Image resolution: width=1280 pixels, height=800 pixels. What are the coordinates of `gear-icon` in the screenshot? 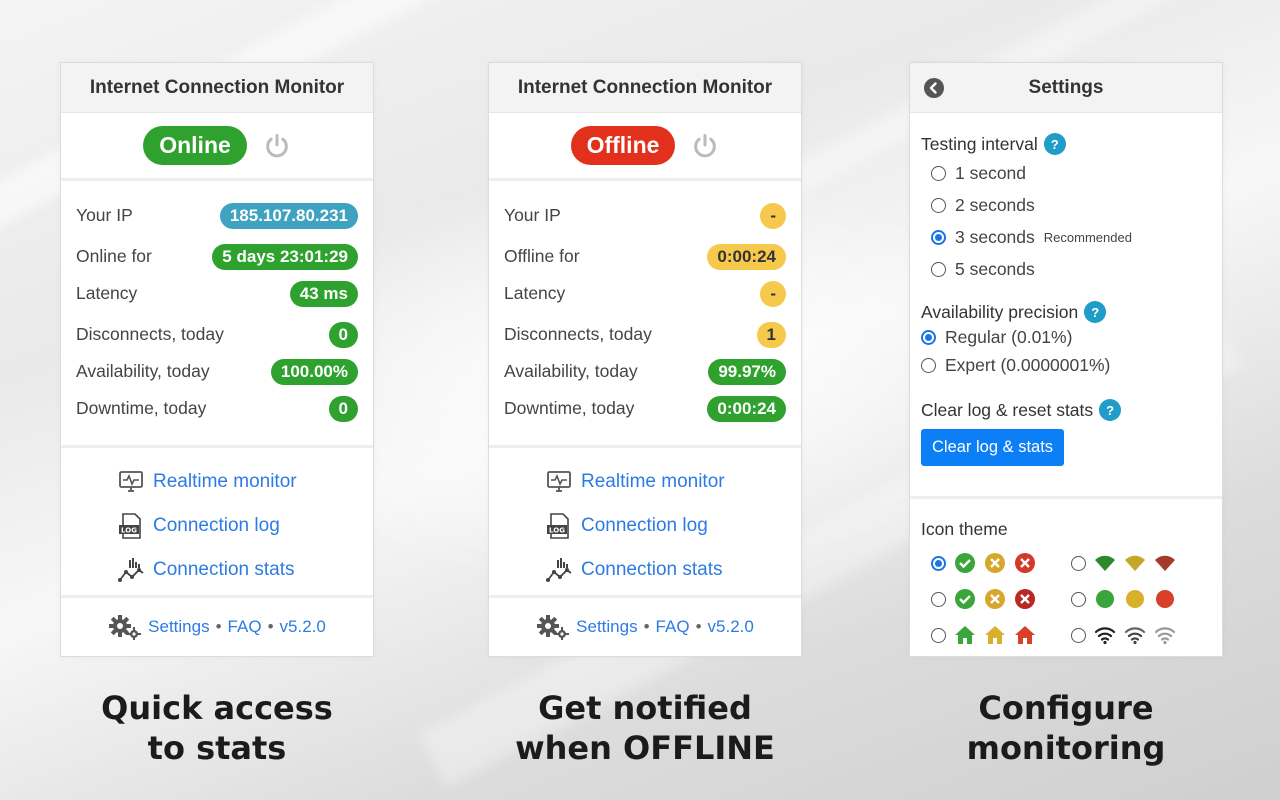 It's located at (553, 627).